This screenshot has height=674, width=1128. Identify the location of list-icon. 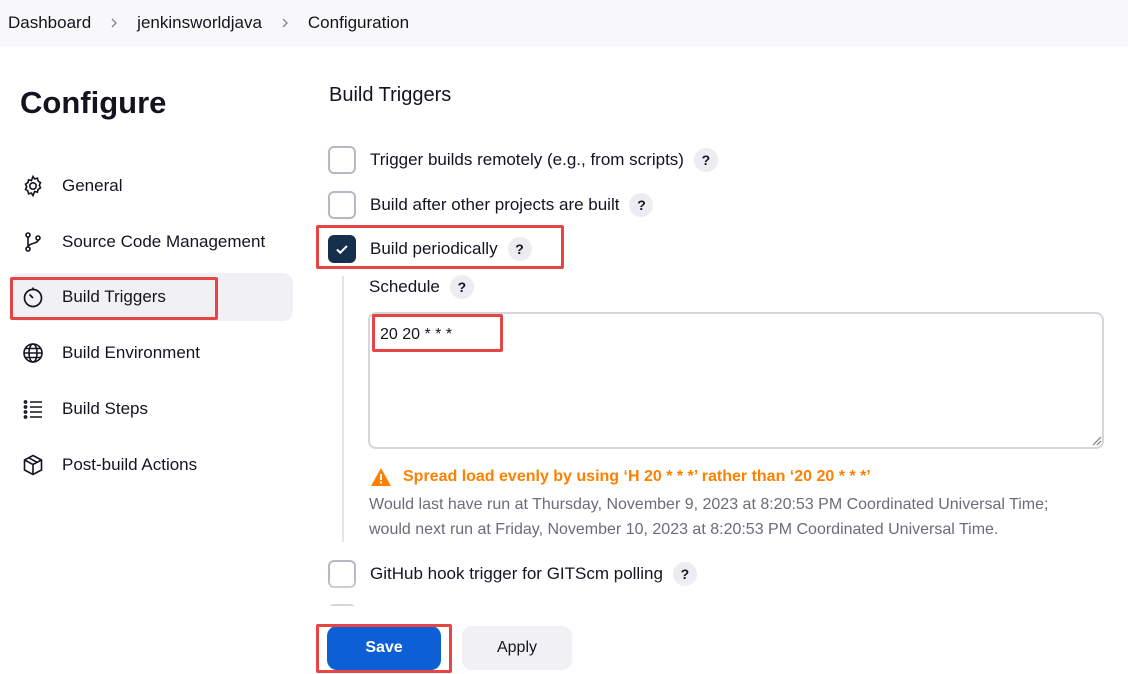
(33, 409).